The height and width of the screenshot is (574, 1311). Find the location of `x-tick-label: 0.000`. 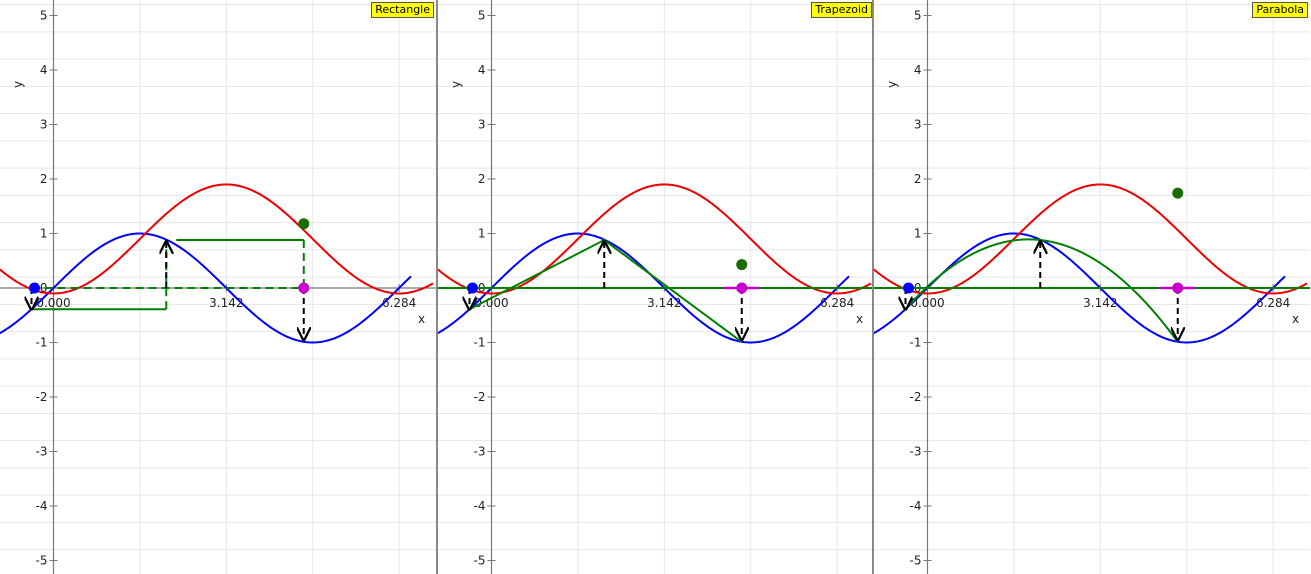

x-tick-label: 0.000 is located at coordinates (53, 303).